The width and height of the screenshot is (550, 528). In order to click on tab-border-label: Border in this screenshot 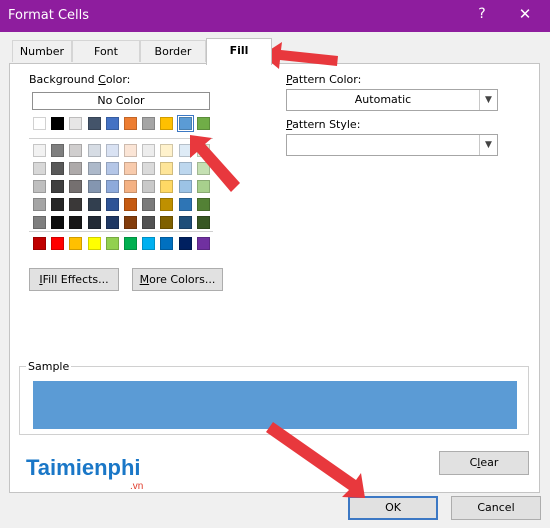, I will do `click(173, 51)`.